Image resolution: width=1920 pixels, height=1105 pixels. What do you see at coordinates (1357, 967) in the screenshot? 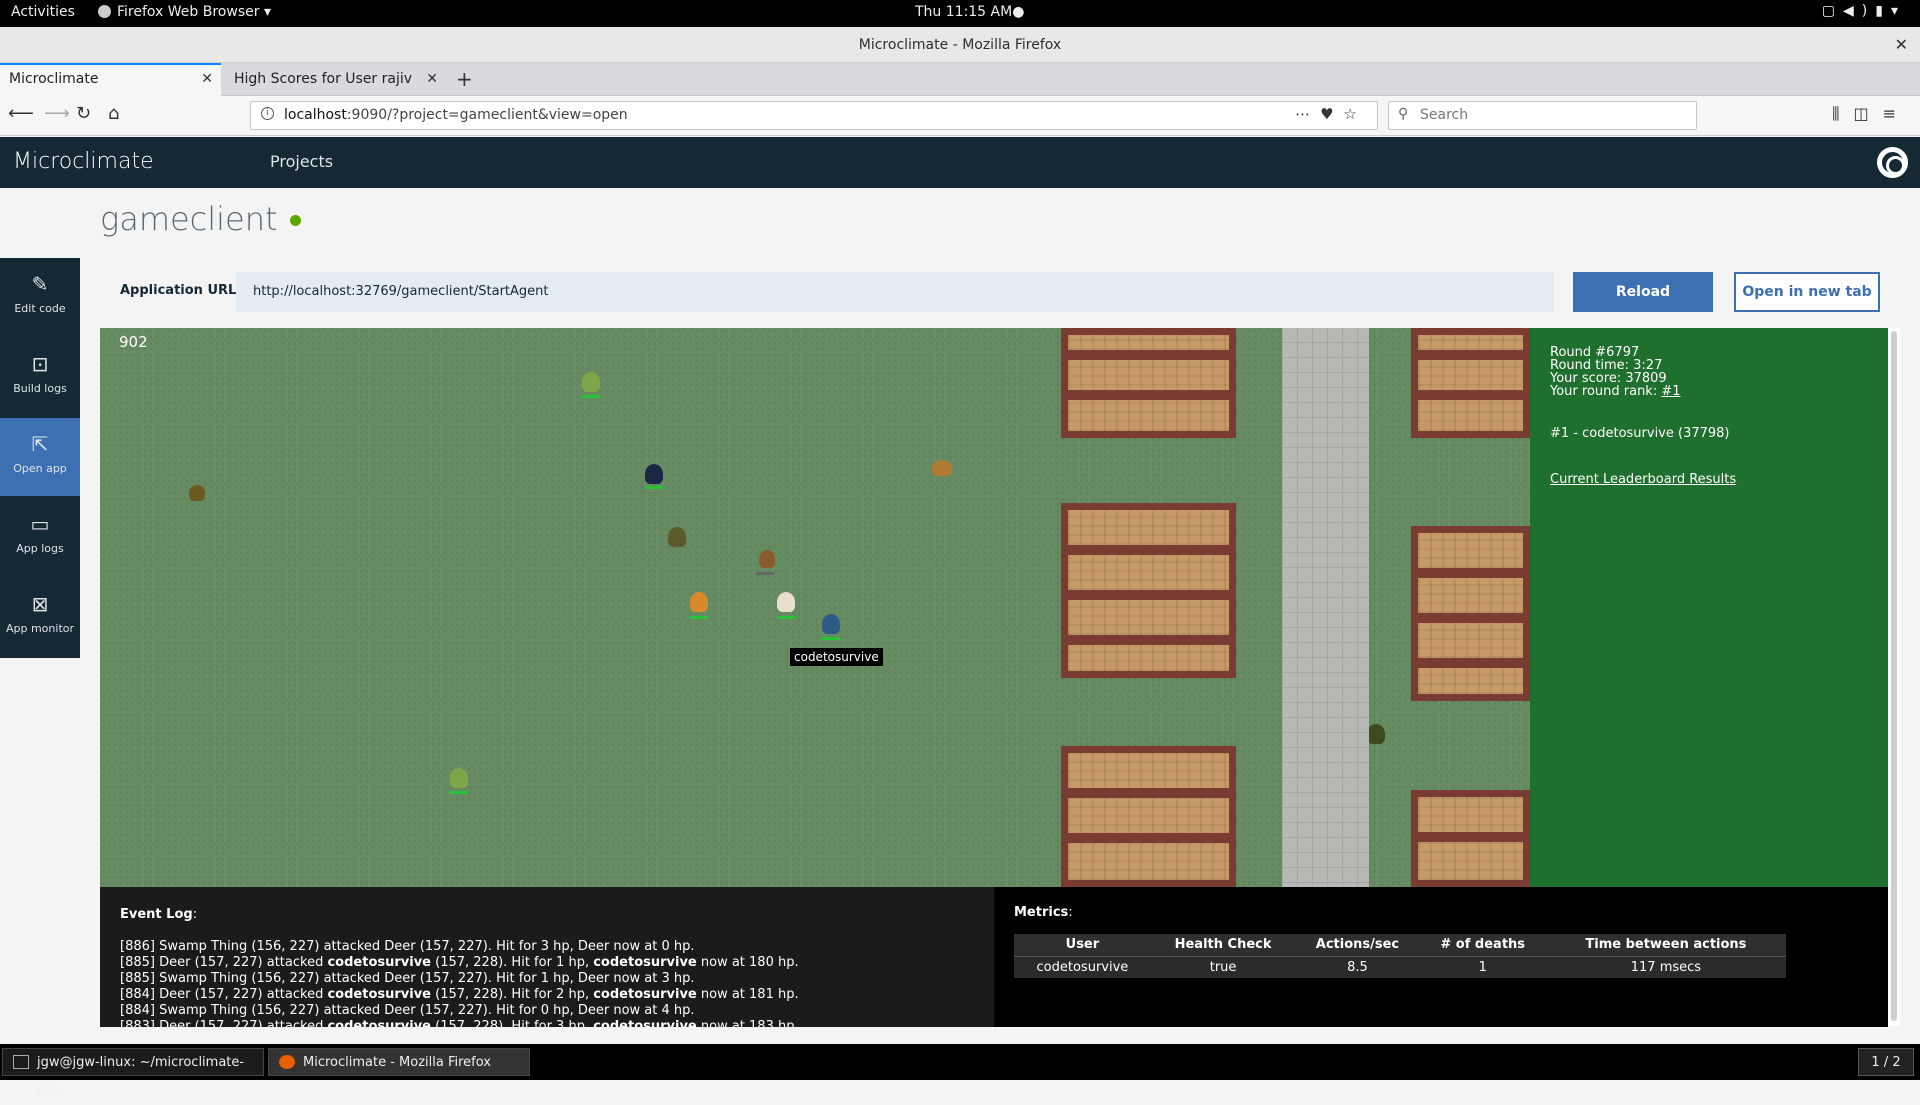
I see `cell-actions-sec: 8.5` at bounding box center [1357, 967].